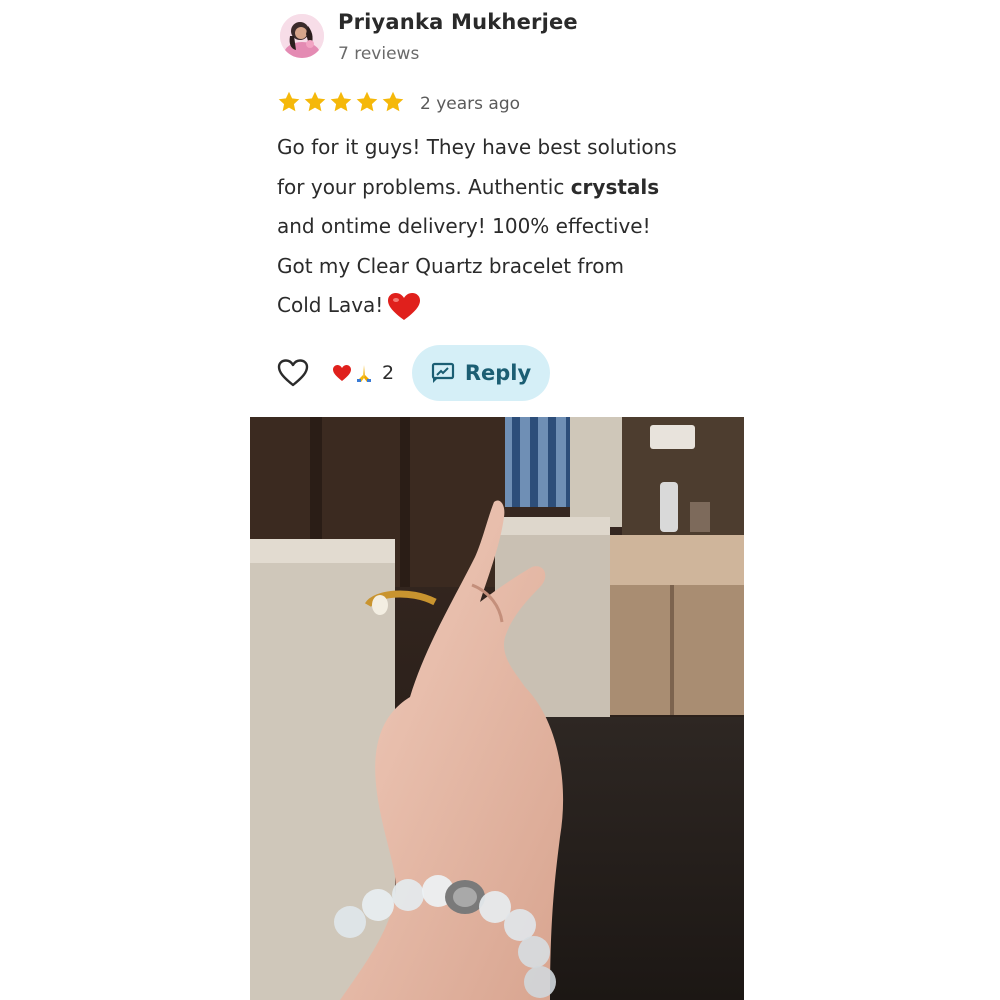 The width and height of the screenshot is (1000, 1000). I want to click on reaction-summary: 2, so click(363, 373).